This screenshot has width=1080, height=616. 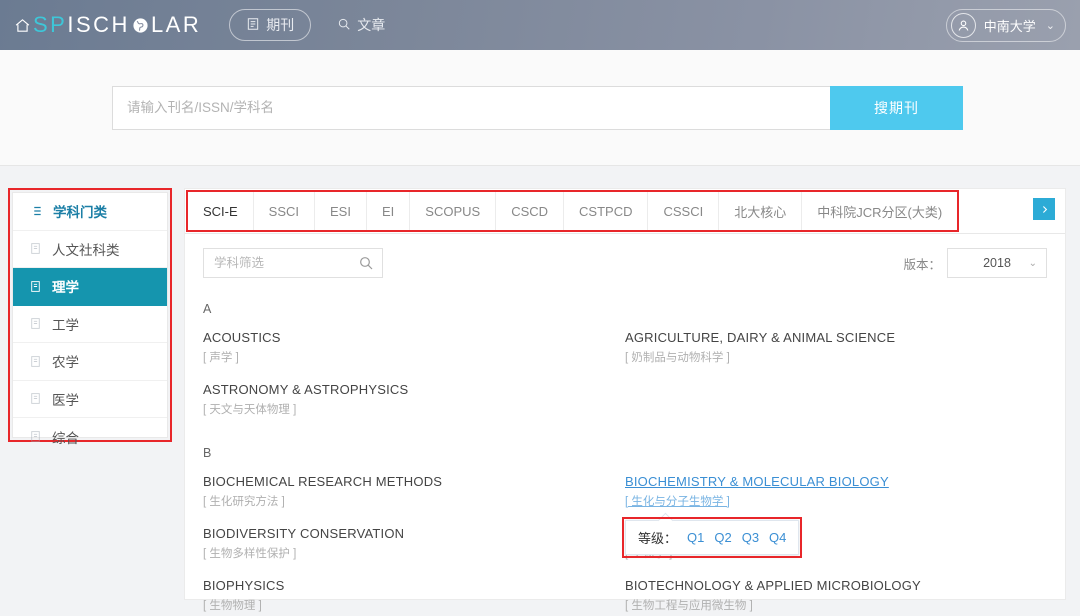 I want to click on discipline-filter, so click(x=293, y=263).